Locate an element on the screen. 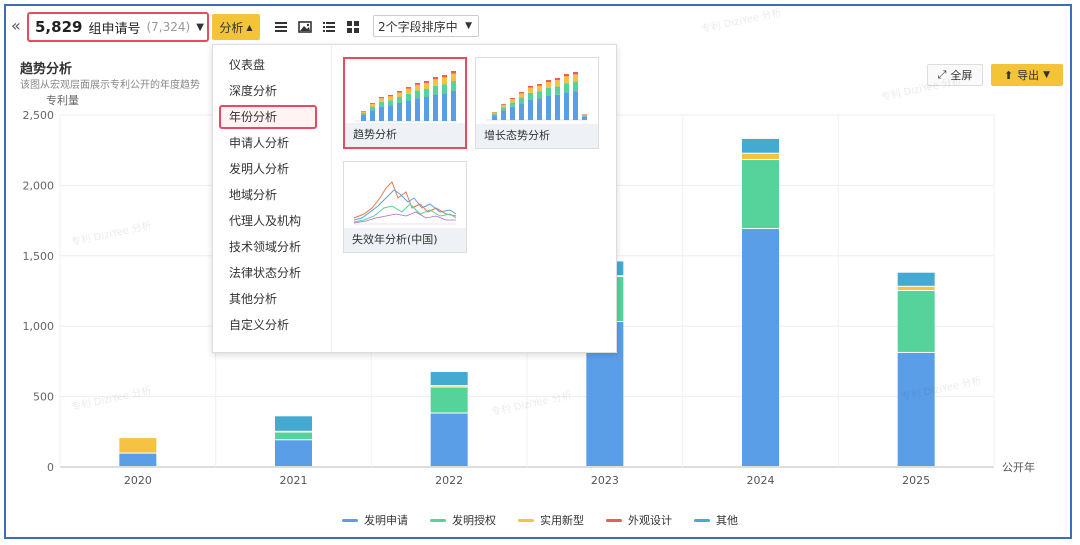 This screenshot has width=1080, height=545. legend-item: 发明授权 is located at coordinates (463, 520).